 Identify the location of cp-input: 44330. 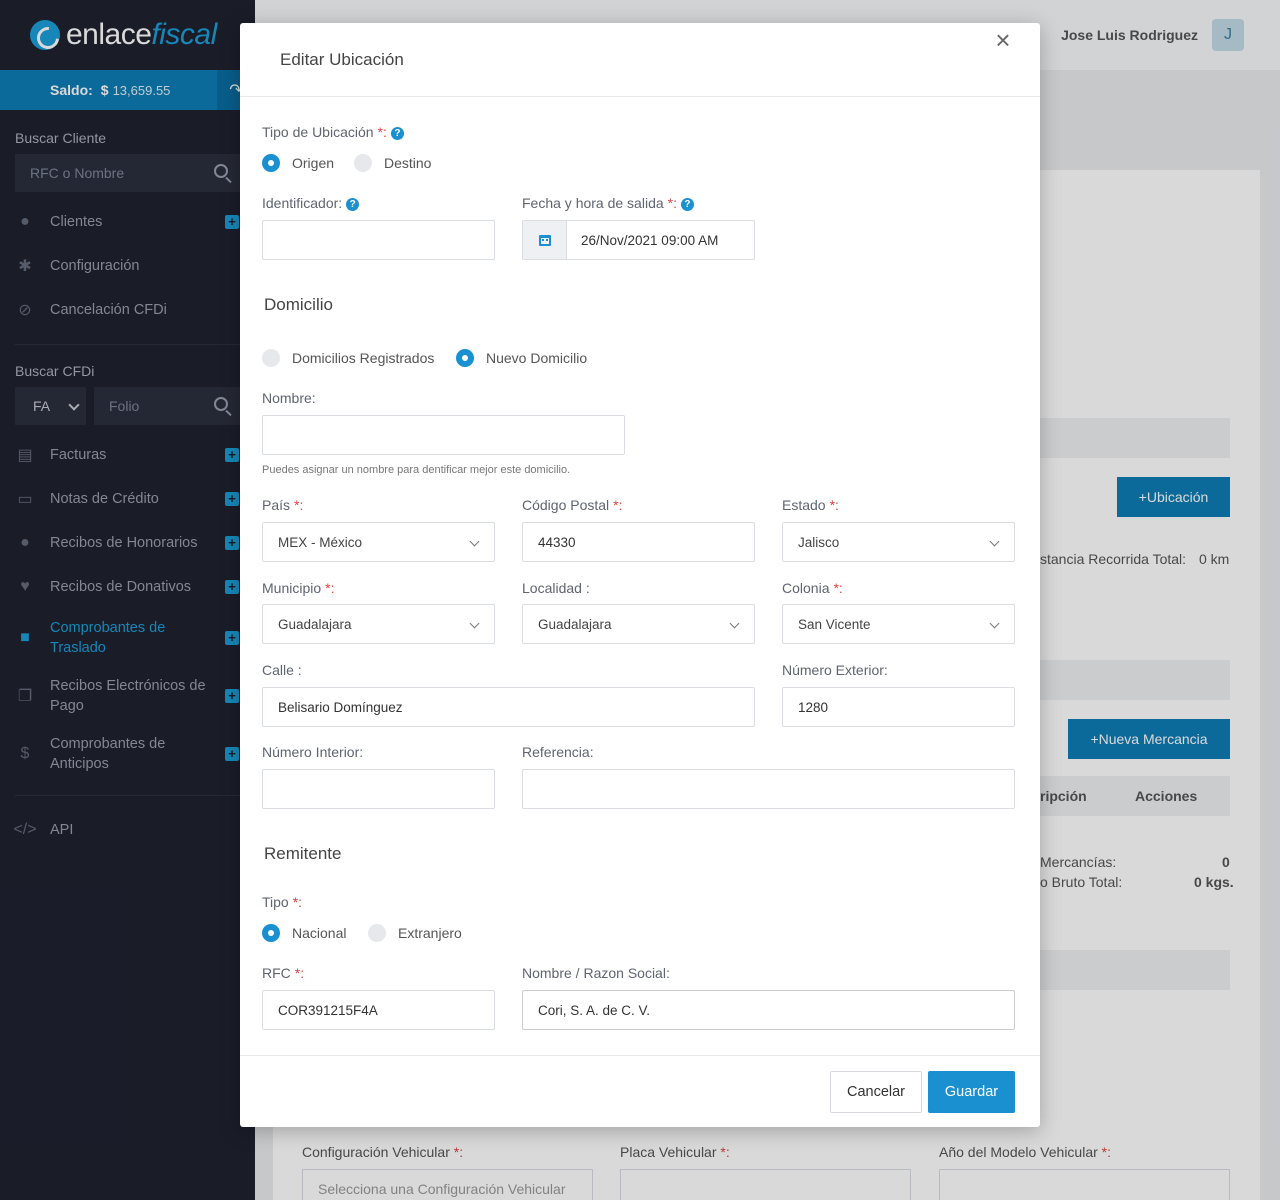
(638, 542).